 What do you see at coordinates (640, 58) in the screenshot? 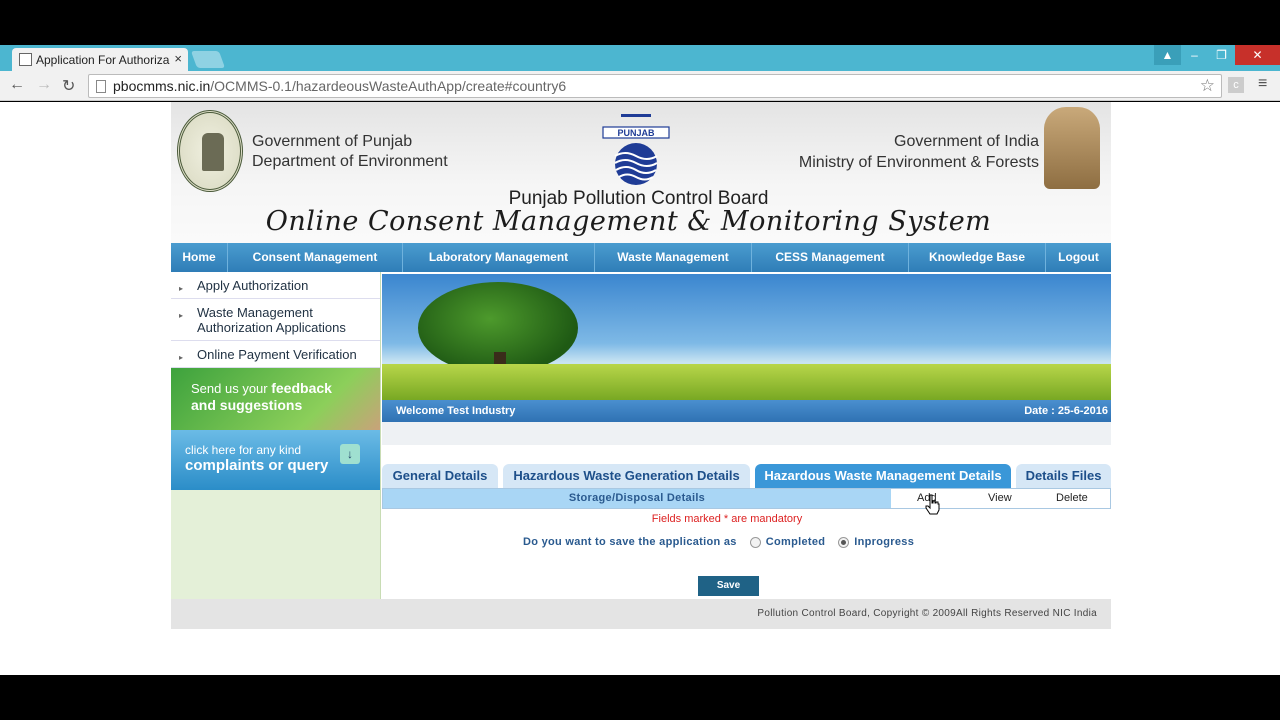
I see `browser-tab-strip: Application For Authoriza × ▲ – ❐ ✕` at bounding box center [640, 58].